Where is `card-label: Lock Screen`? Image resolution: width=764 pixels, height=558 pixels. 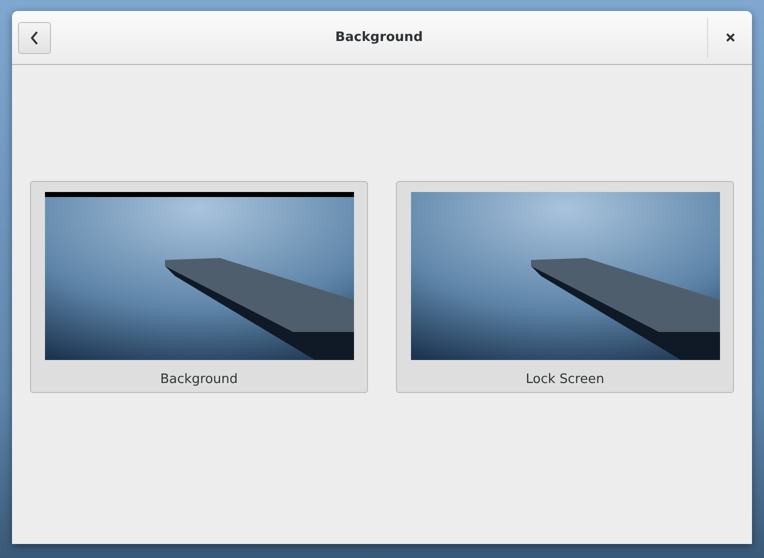 card-label: Lock Screen is located at coordinates (565, 380).